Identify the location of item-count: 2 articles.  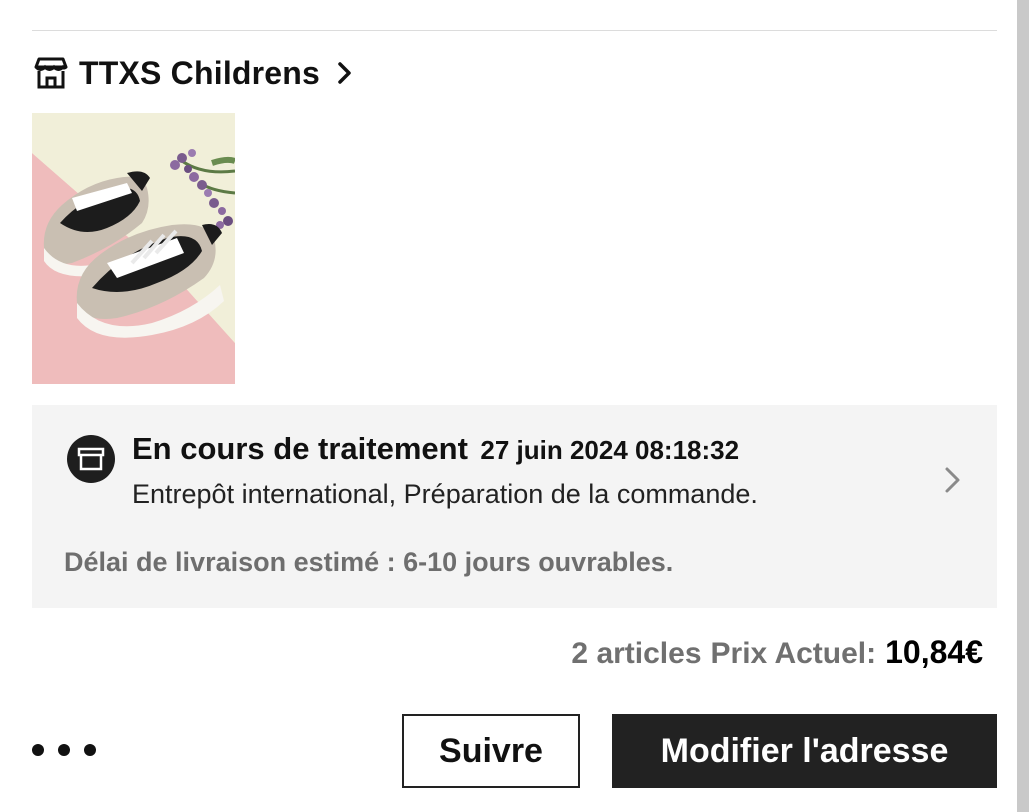
(636, 653).